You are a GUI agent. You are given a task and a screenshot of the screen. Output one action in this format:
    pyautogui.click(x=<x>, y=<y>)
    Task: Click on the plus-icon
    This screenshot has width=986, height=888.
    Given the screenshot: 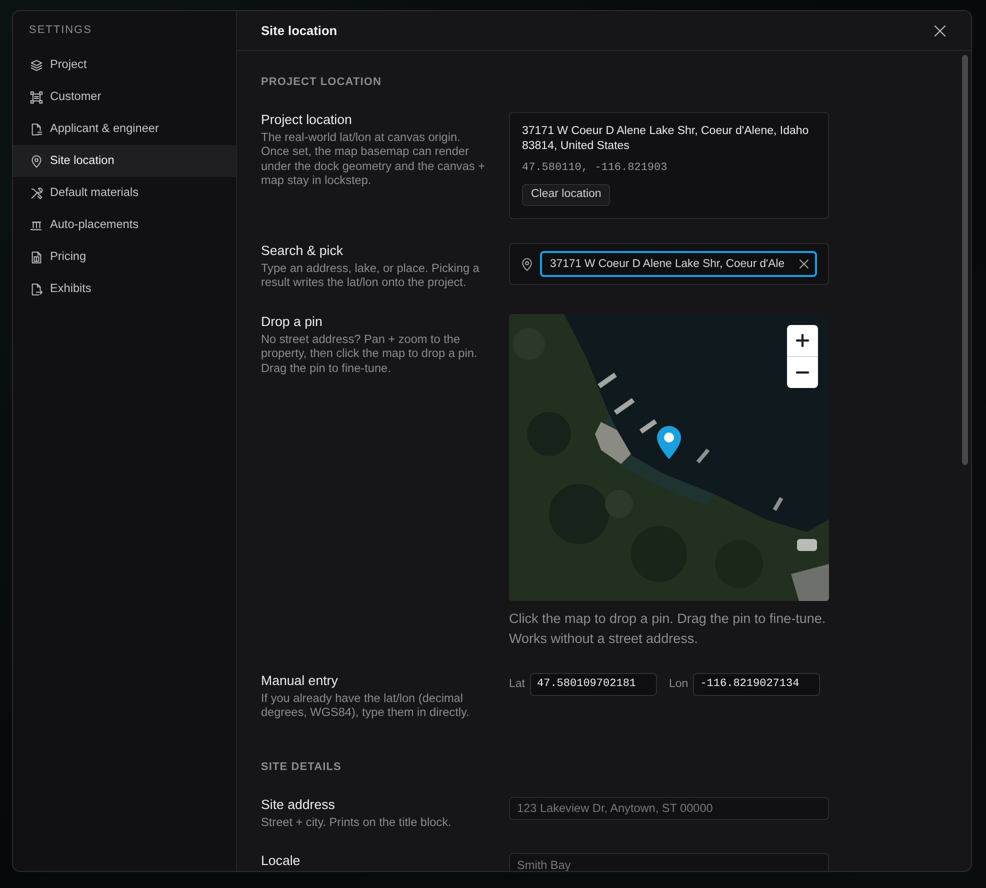 What is the action you would take?
    pyautogui.click(x=802, y=340)
    